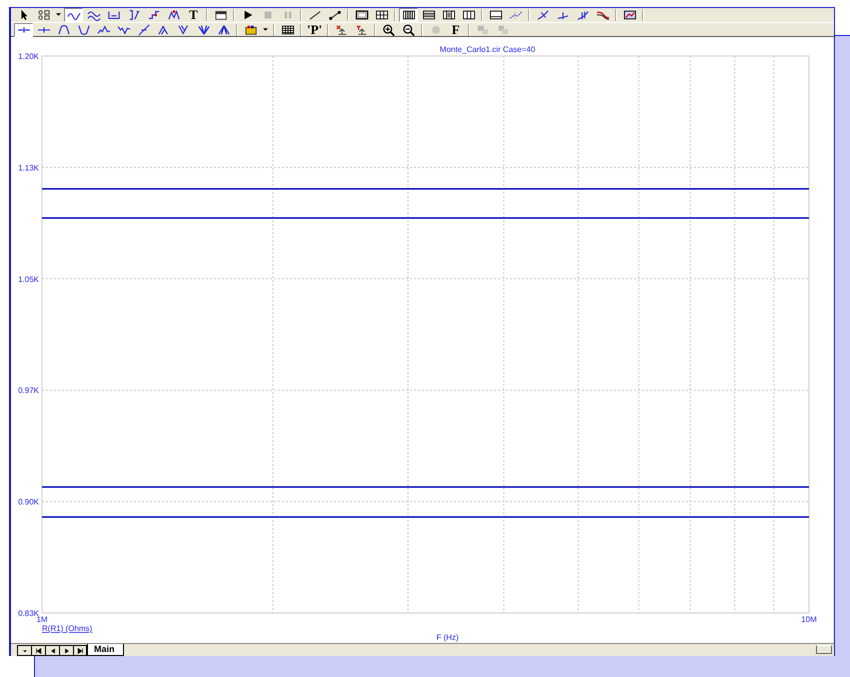  Describe the element at coordinates (314, 29) in the screenshot. I see `text-tool-button: 'P'` at that location.